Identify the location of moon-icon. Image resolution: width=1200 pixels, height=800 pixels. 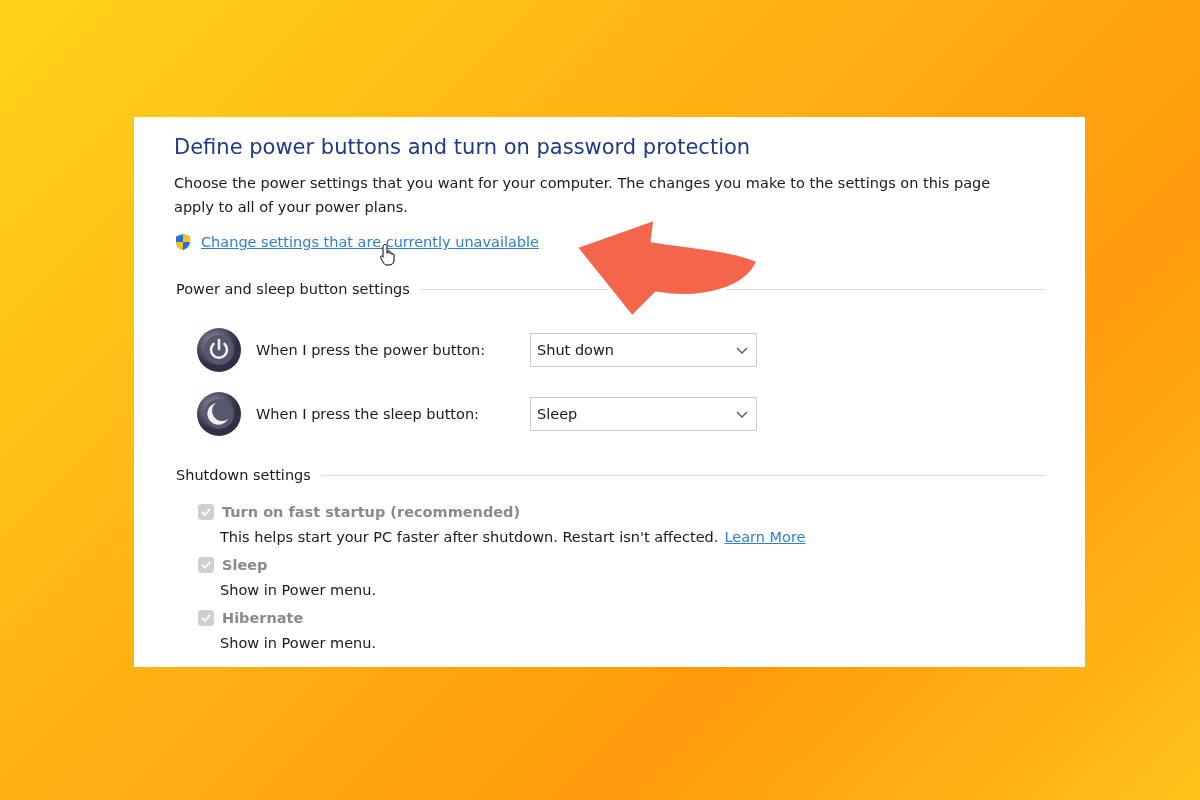
(219, 414).